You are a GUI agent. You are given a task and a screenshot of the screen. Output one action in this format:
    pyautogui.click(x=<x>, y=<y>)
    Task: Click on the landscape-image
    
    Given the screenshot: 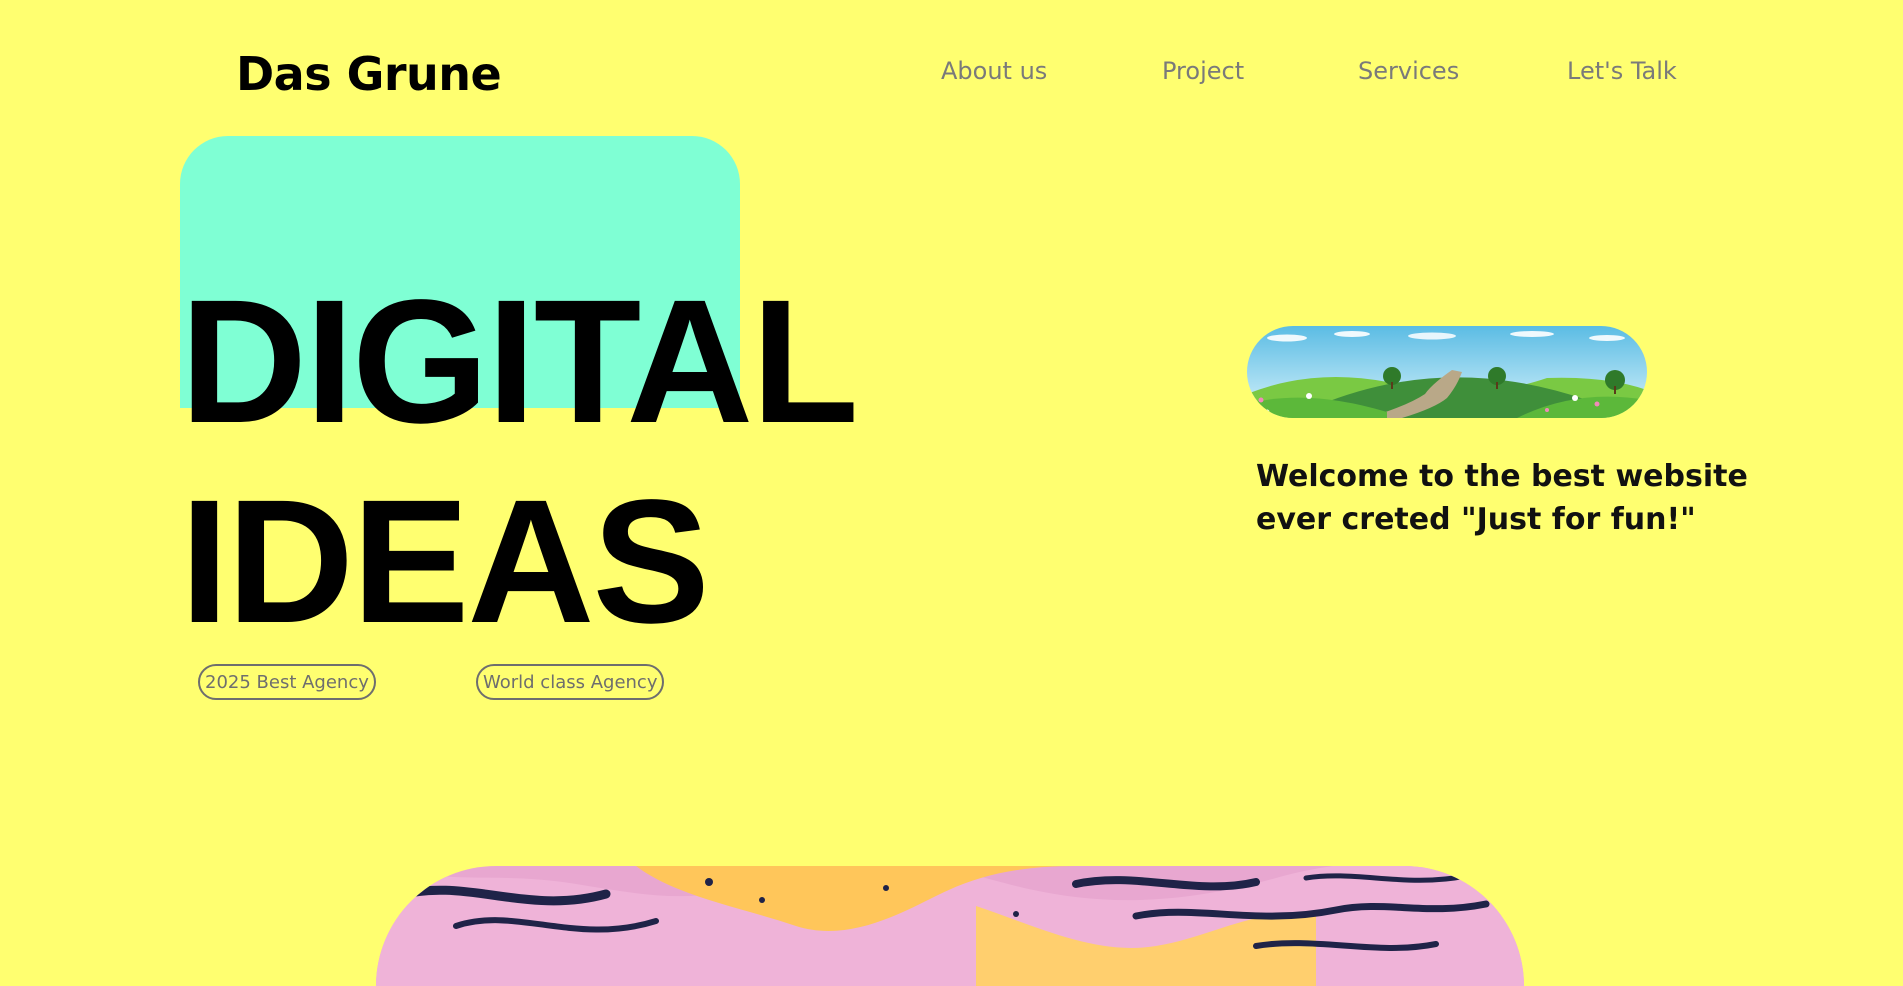 What is the action you would take?
    pyautogui.click(x=1447, y=372)
    